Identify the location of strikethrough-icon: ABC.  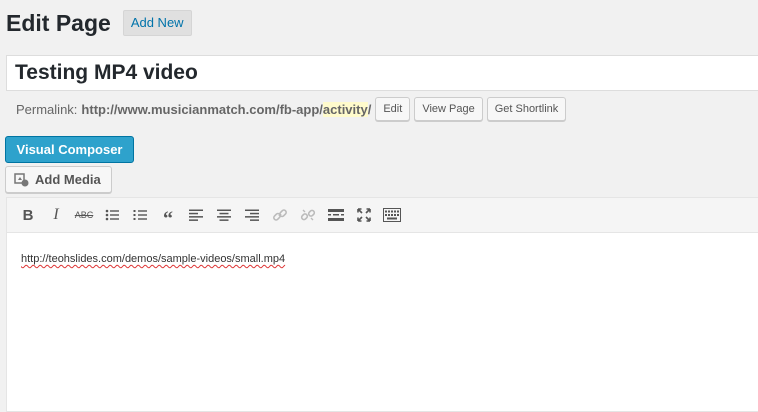
(84, 215).